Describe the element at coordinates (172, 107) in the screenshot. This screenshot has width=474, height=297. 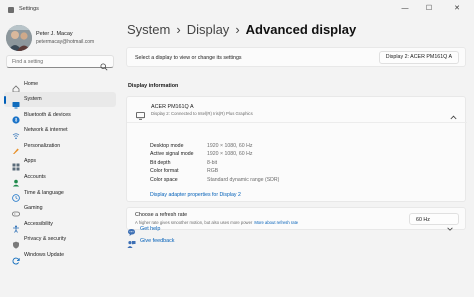
I see `monitor-name: ACER PM161Q A` at that location.